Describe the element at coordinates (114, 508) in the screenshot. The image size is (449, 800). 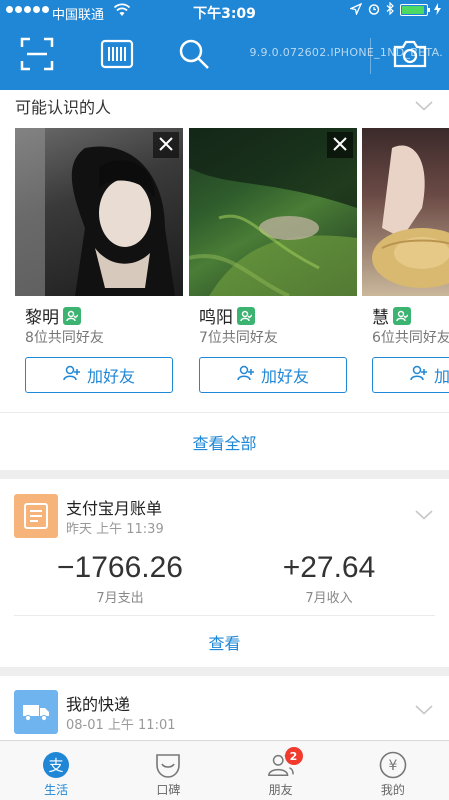
I see `bill-title: 支付宝月账单` at that location.